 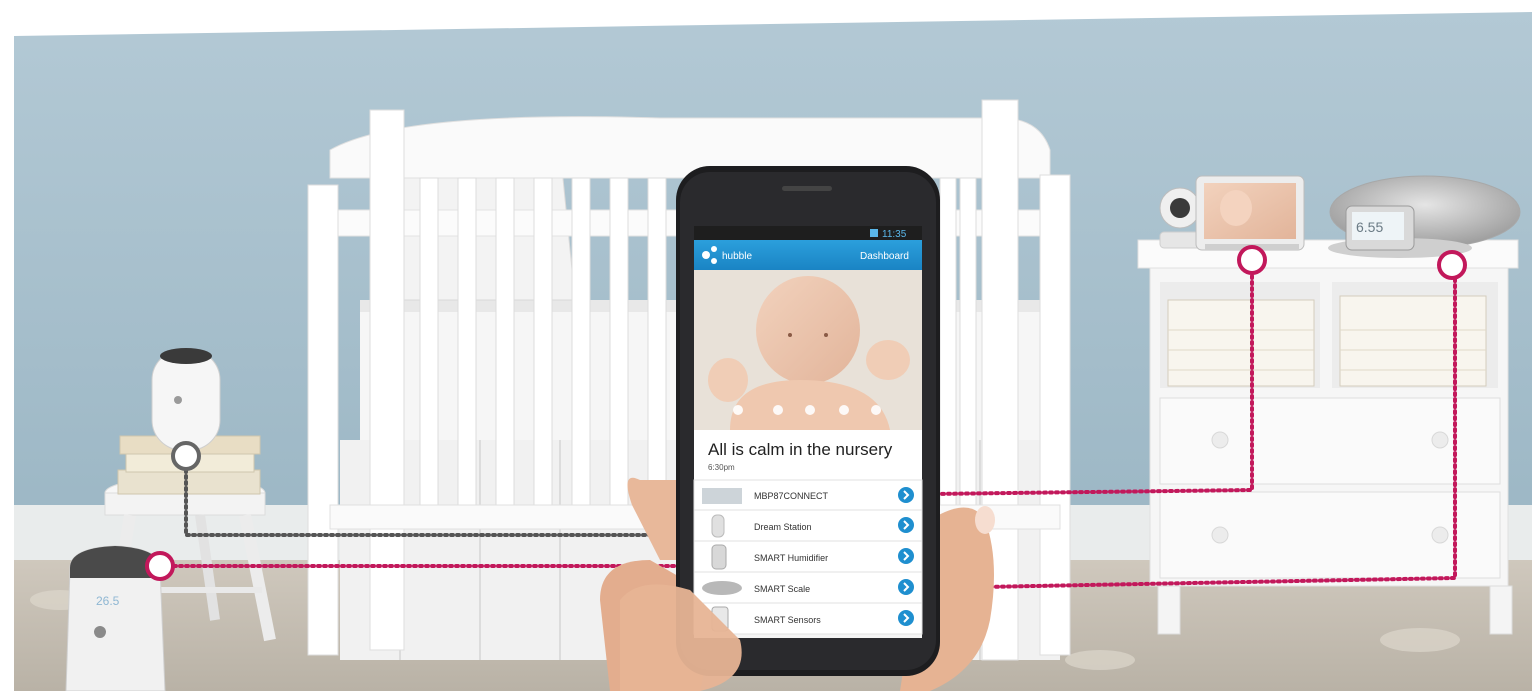 I want to click on list-item: SMART Humidifier, so click(x=808, y=556).